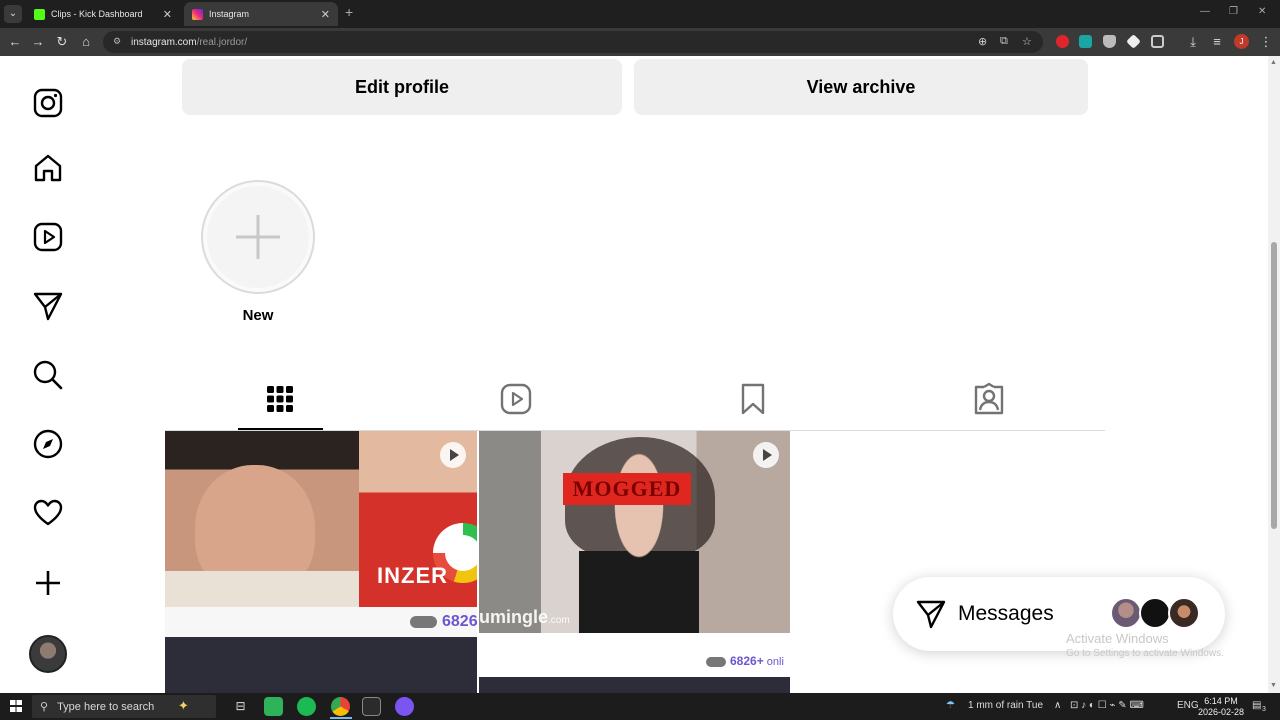 This screenshot has height=720, width=1280. What do you see at coordinates (627, 489) in the screenshot?
I see `post-stamp-text: MOGGED` at bounding box center [627, 489].